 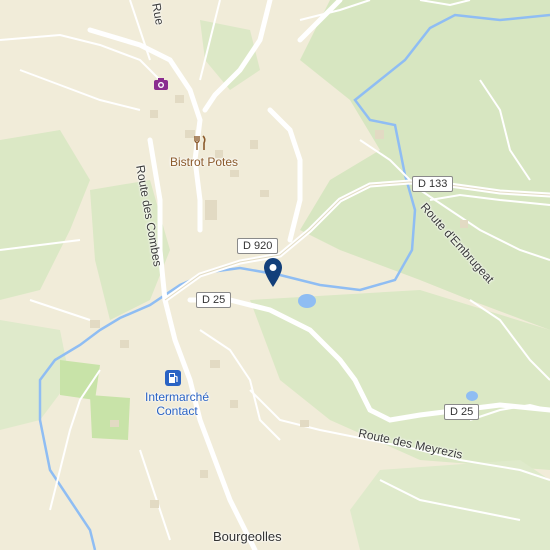 I want to click on road-shield-d25: D 25, so click(x=214, y=300).